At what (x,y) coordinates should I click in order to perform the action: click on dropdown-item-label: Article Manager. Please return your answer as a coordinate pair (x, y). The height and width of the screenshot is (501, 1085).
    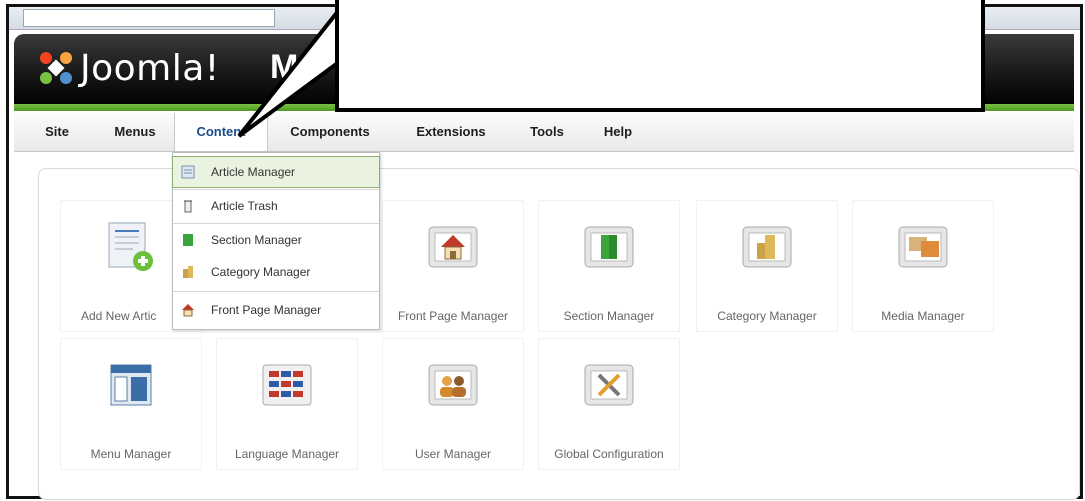
    Looking at the image, I should click on (253, 172).